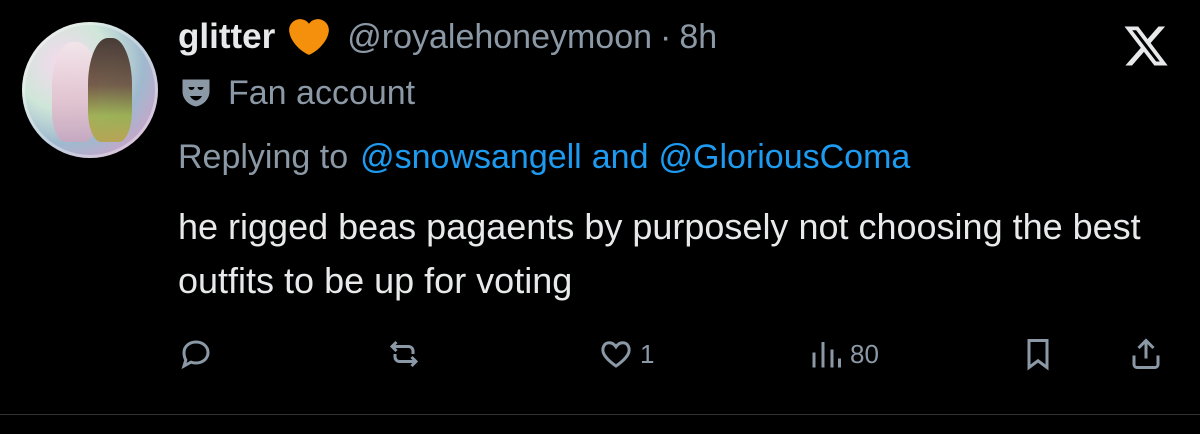 Image resolution: width=1200 pixels, height=434 pixels. I want to click on display-name: glitter, so click(226, 37).